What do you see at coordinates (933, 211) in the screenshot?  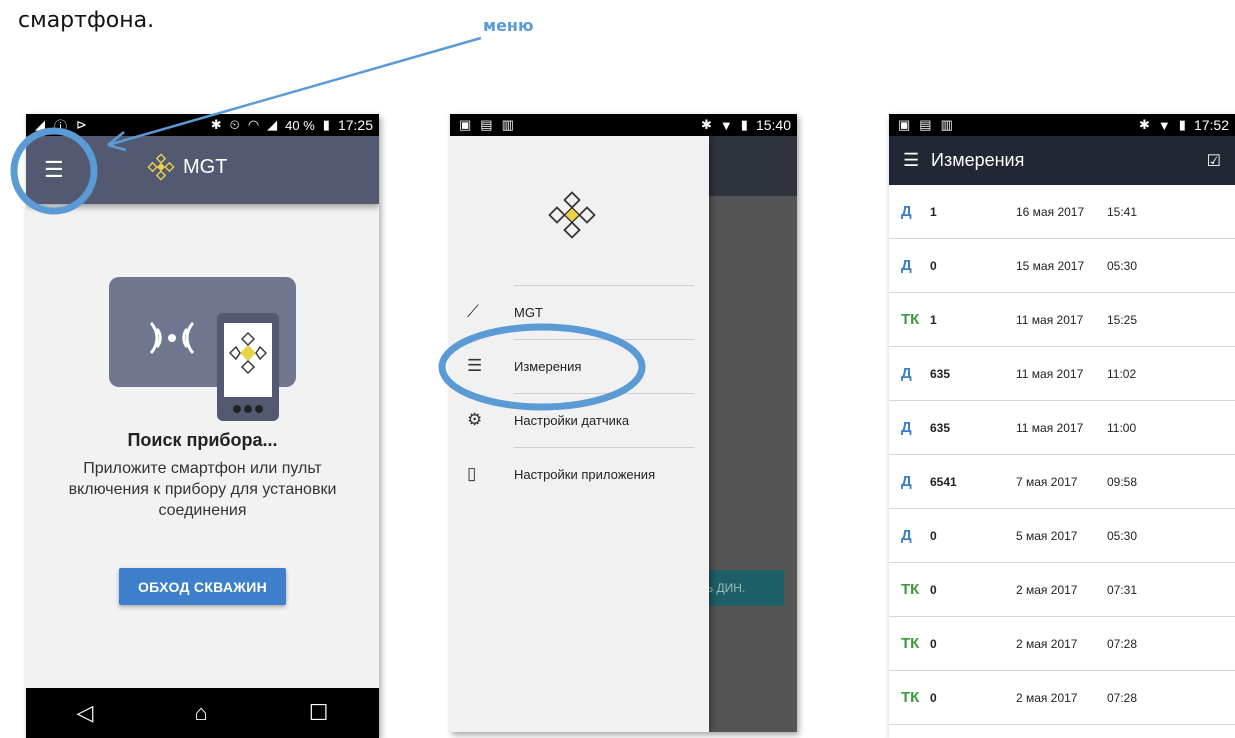 I see `measurement-number: 1` at bounding box center [933, 211].